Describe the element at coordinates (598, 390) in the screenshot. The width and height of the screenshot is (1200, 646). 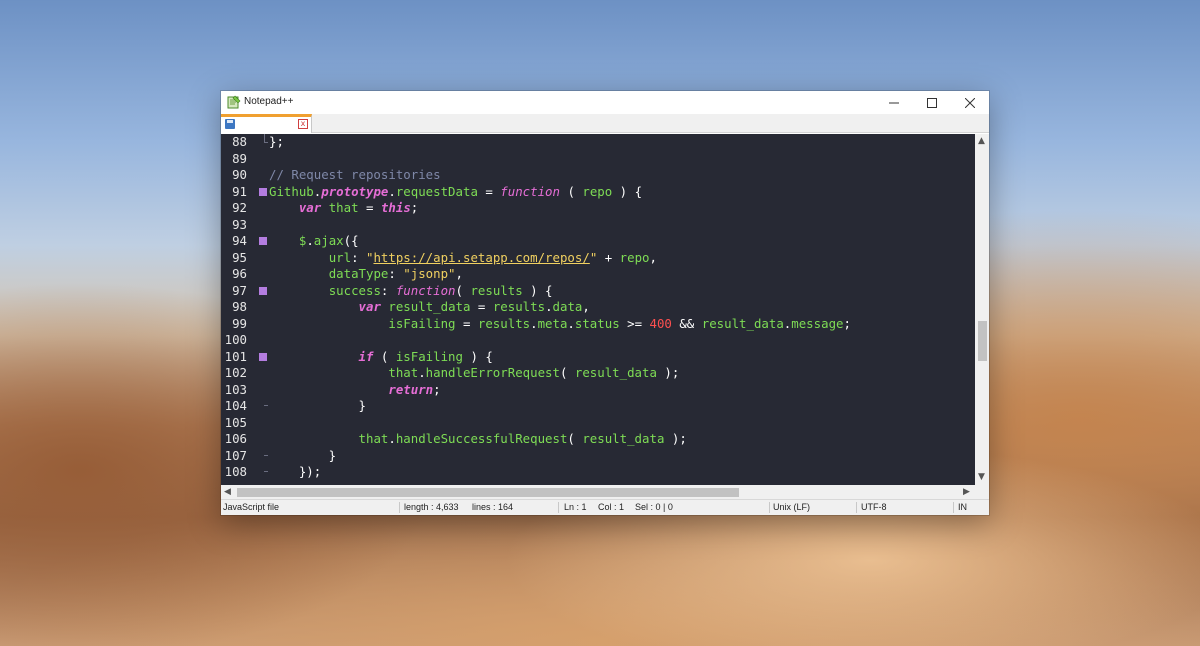
I see `code-line: 103 return;` at that location.